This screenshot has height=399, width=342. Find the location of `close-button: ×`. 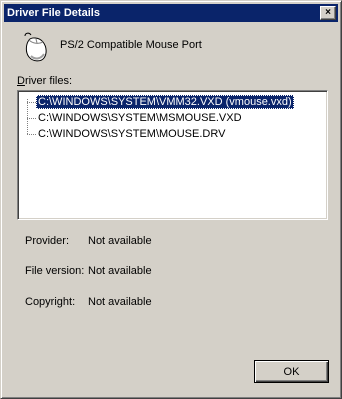

close-button: × is located at coordinates (328, 13).